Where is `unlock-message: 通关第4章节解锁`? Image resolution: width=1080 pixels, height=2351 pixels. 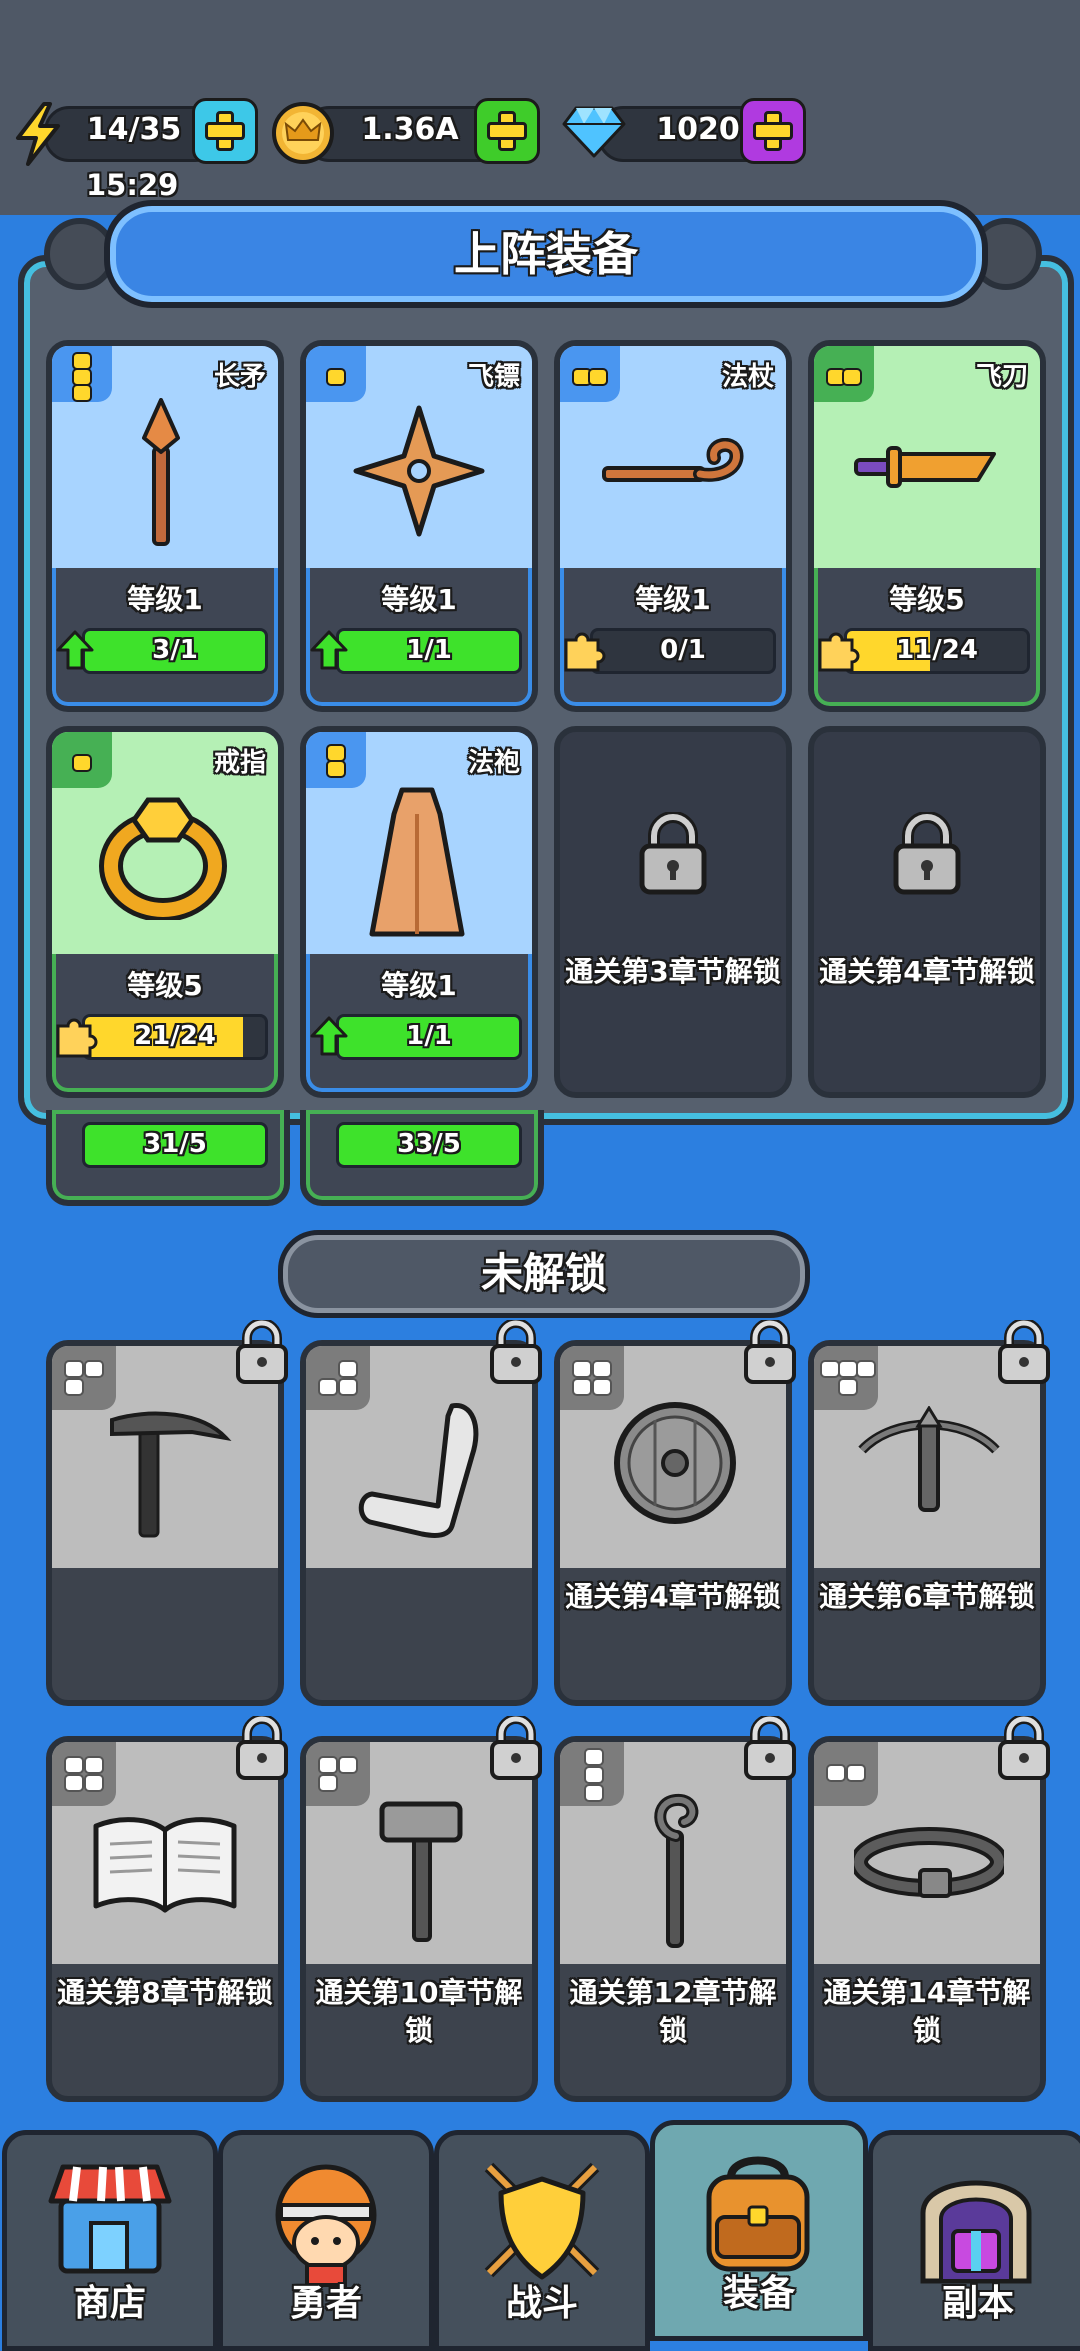 unlock-message: 通关第4章节解锁 is located at coordinates (673, 1596).